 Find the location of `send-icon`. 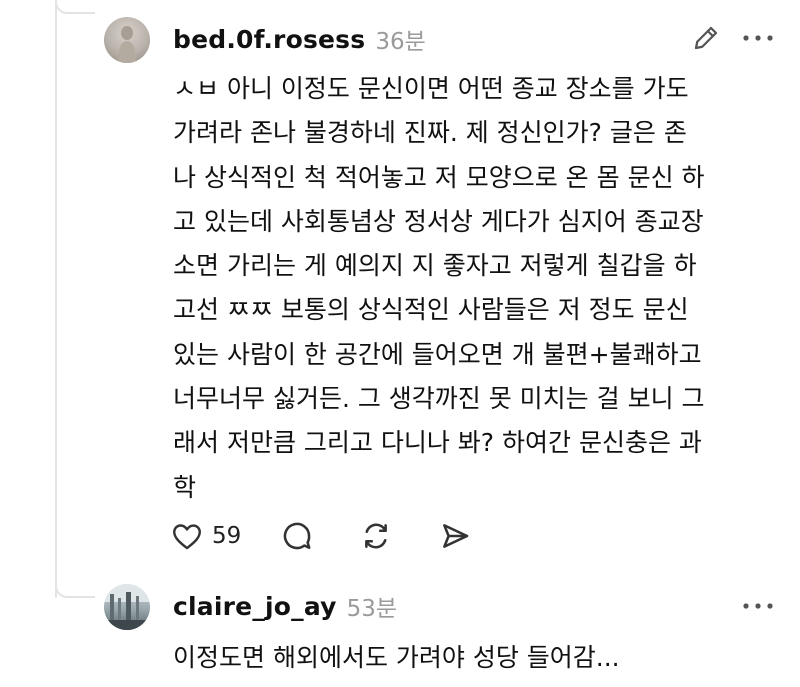

send-icon is located at coordinates (455, 536).